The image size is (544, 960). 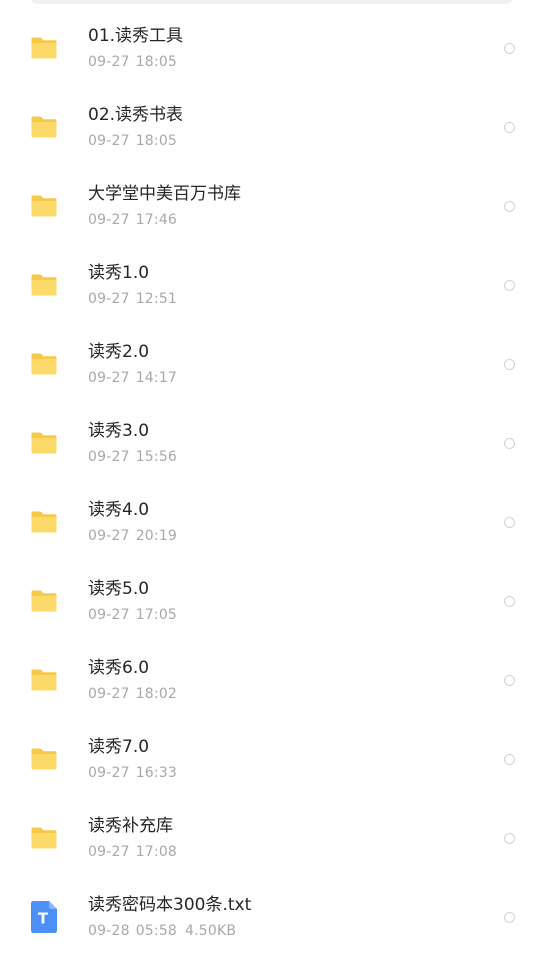 What do you see at coordinates (132, 694) in the screenshot?
I see `file-meta: 09-27 18:02` at bounding box center [132, 694].